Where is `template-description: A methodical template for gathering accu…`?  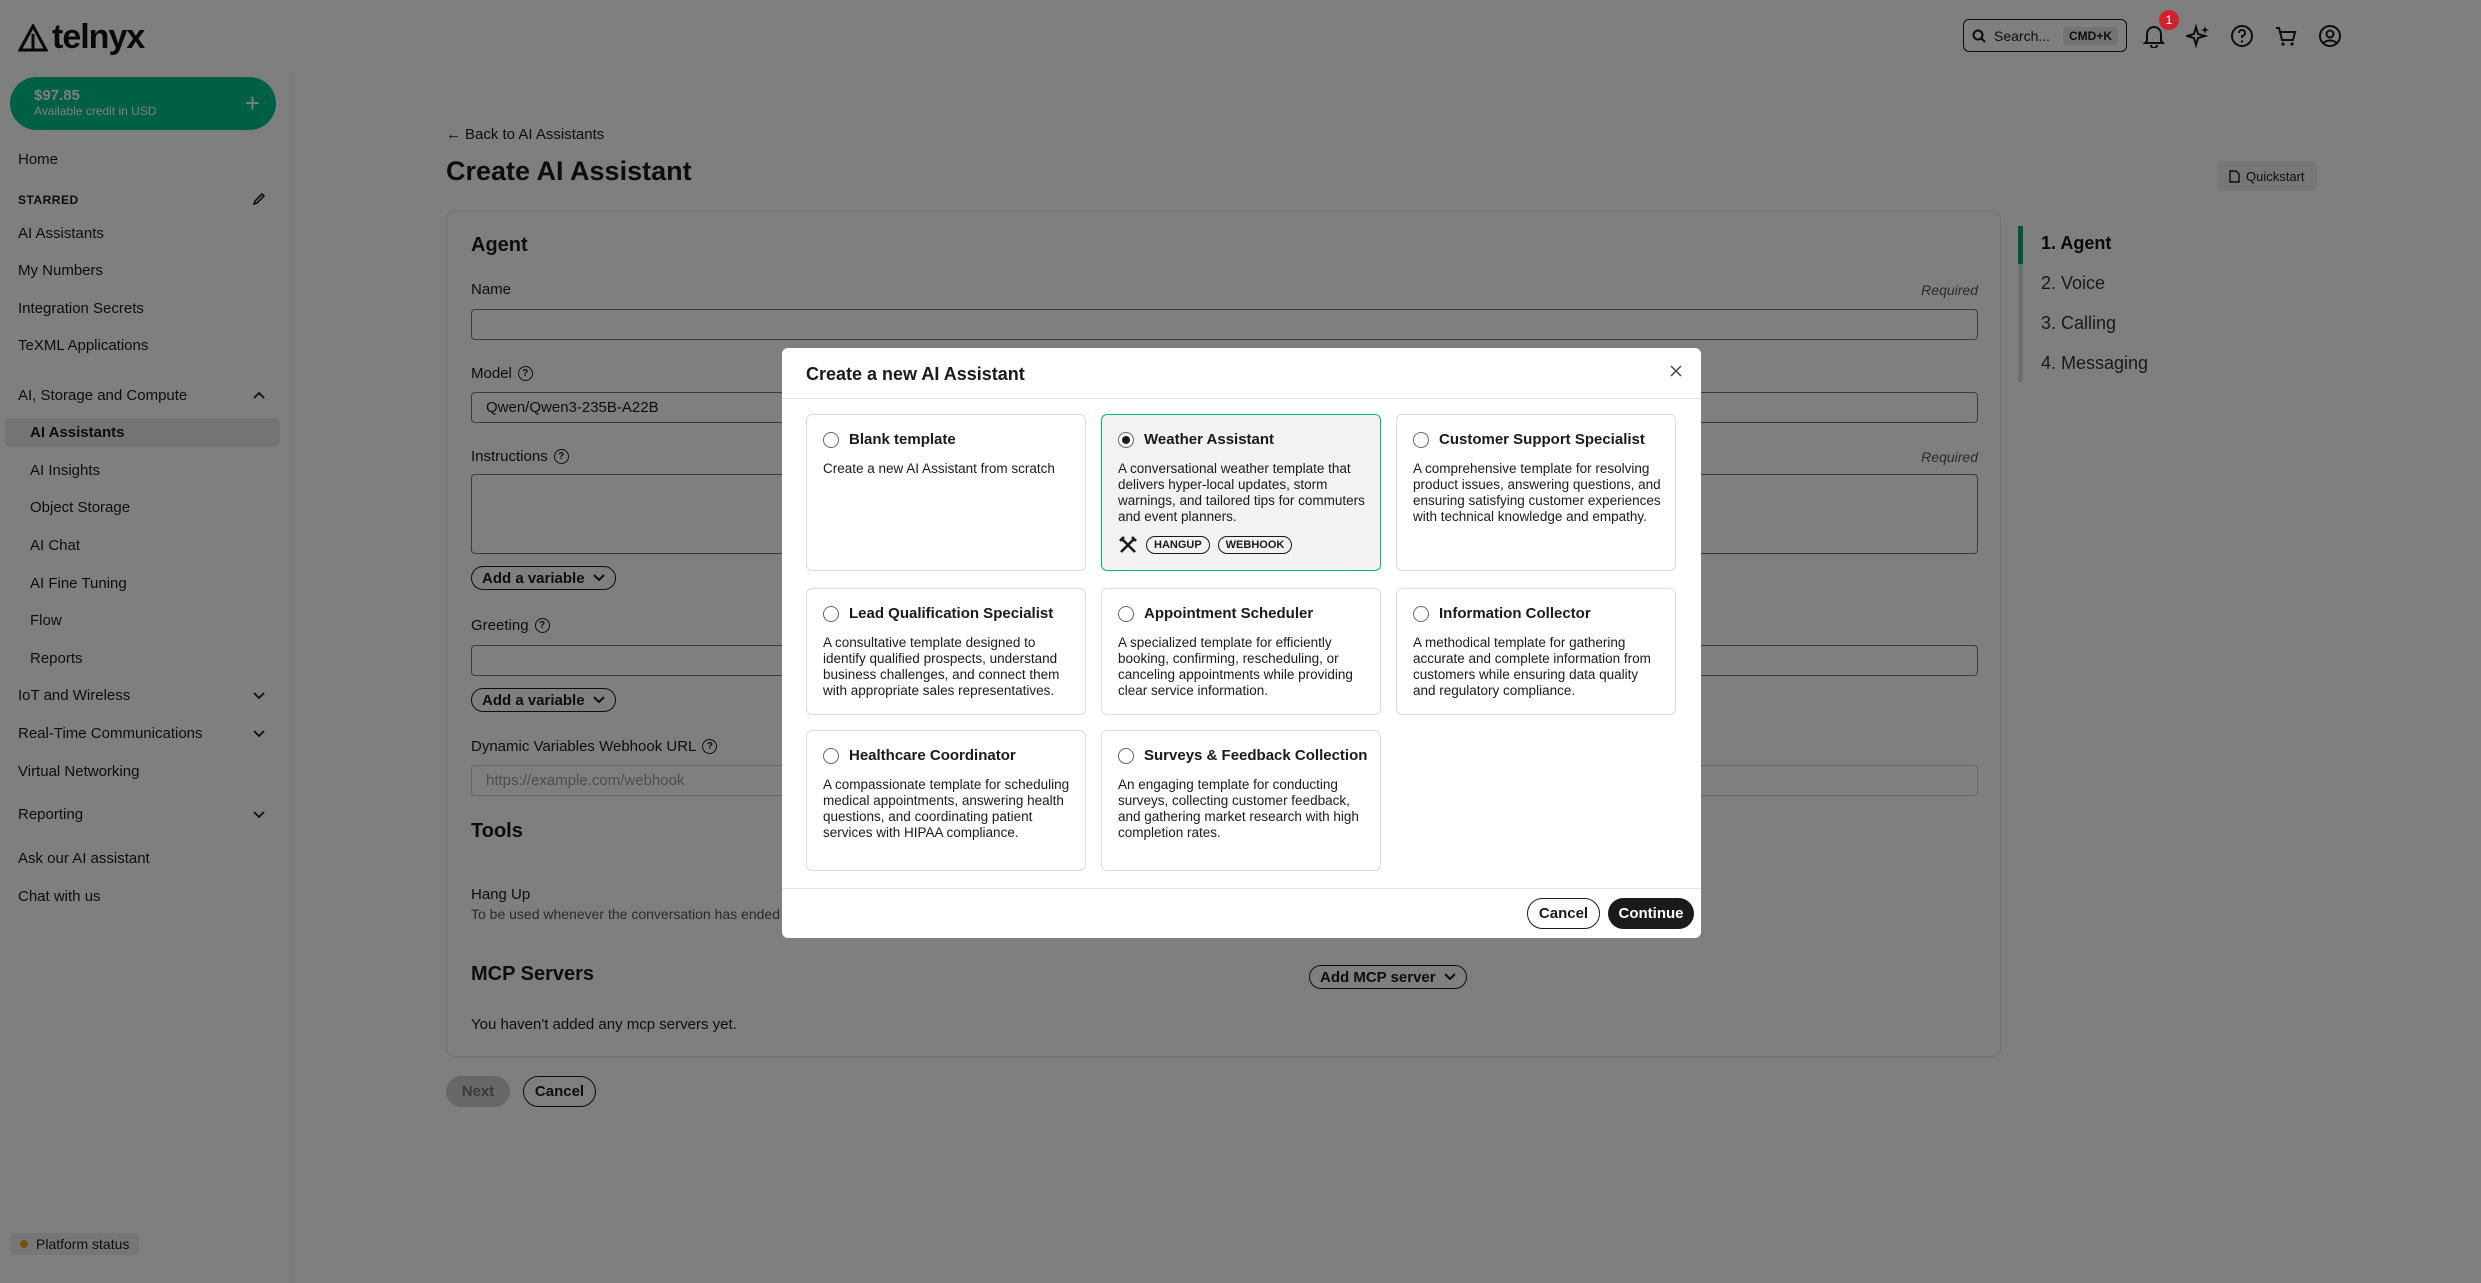 template-description: A methodical template for gathering accu… is located at coordinates (1532, 666).